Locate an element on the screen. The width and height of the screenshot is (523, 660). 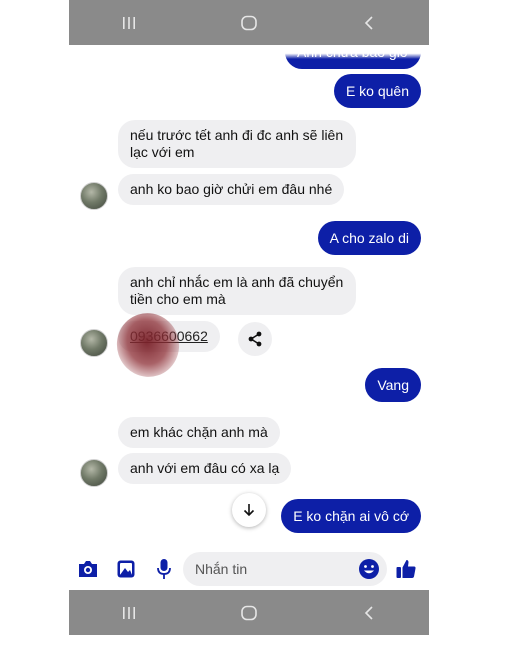
microphone-icon is located at coordinates (164, 569).